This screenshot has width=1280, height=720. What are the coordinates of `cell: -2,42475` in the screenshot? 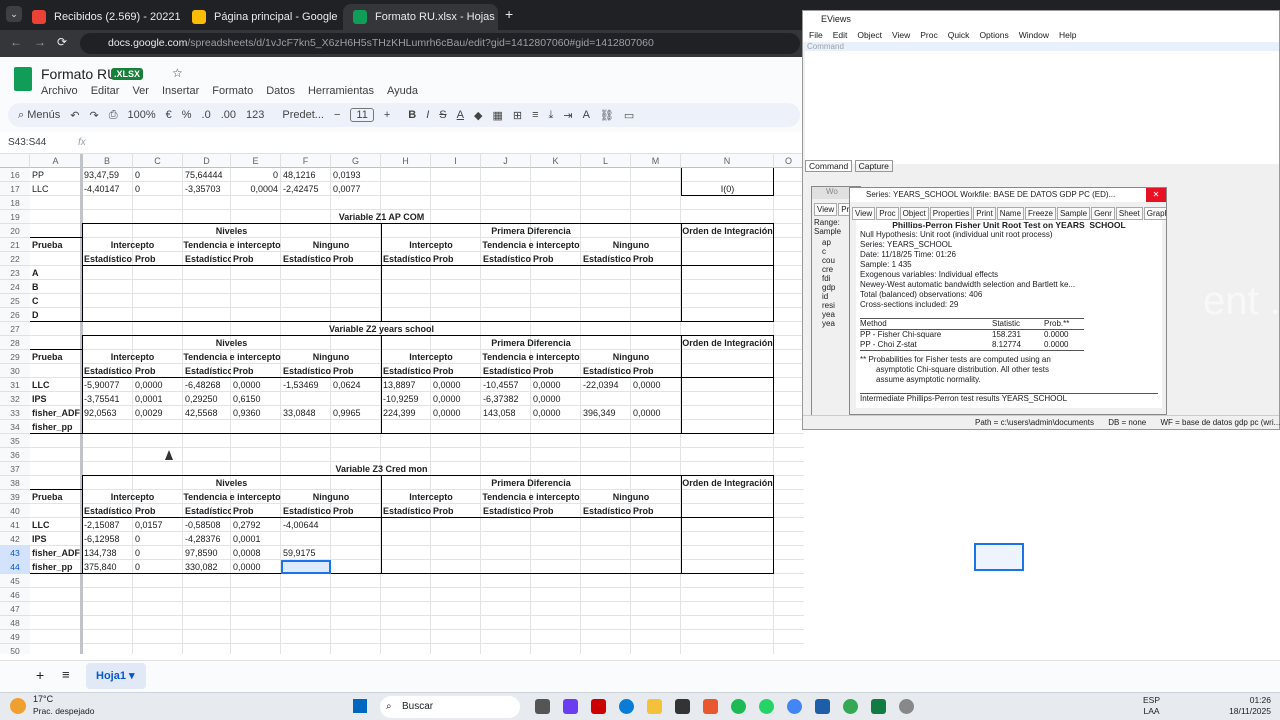 It's located at (306, 189).